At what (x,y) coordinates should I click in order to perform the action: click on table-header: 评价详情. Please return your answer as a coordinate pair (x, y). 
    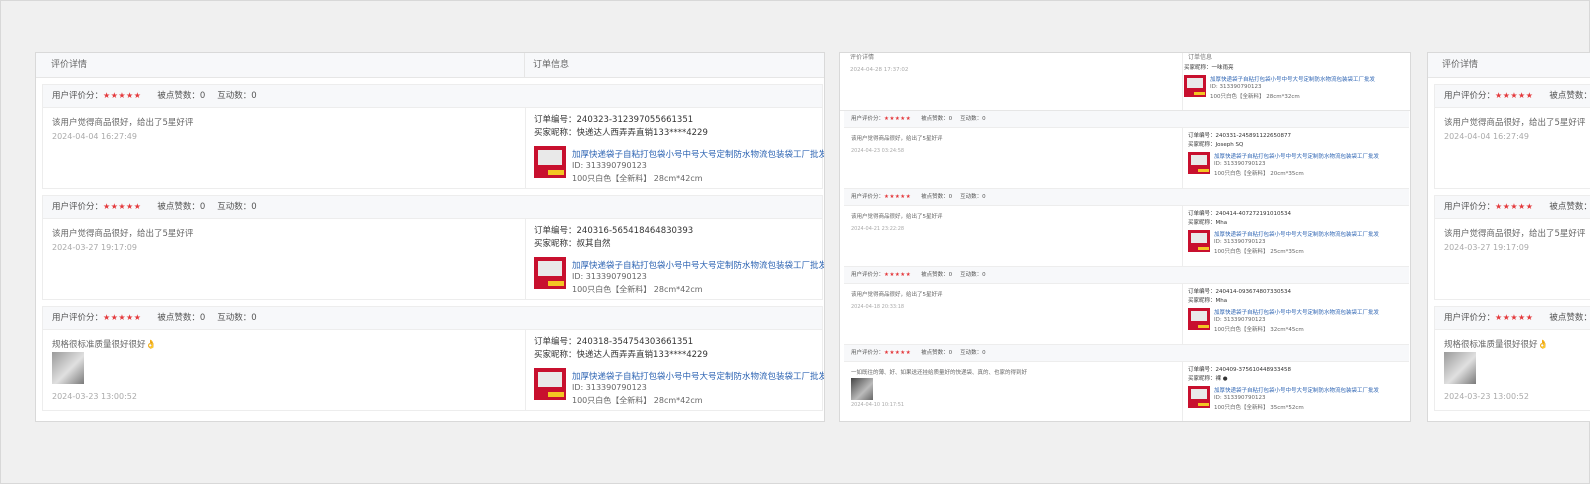
    Looking at the image, I should click on (1509, 65).